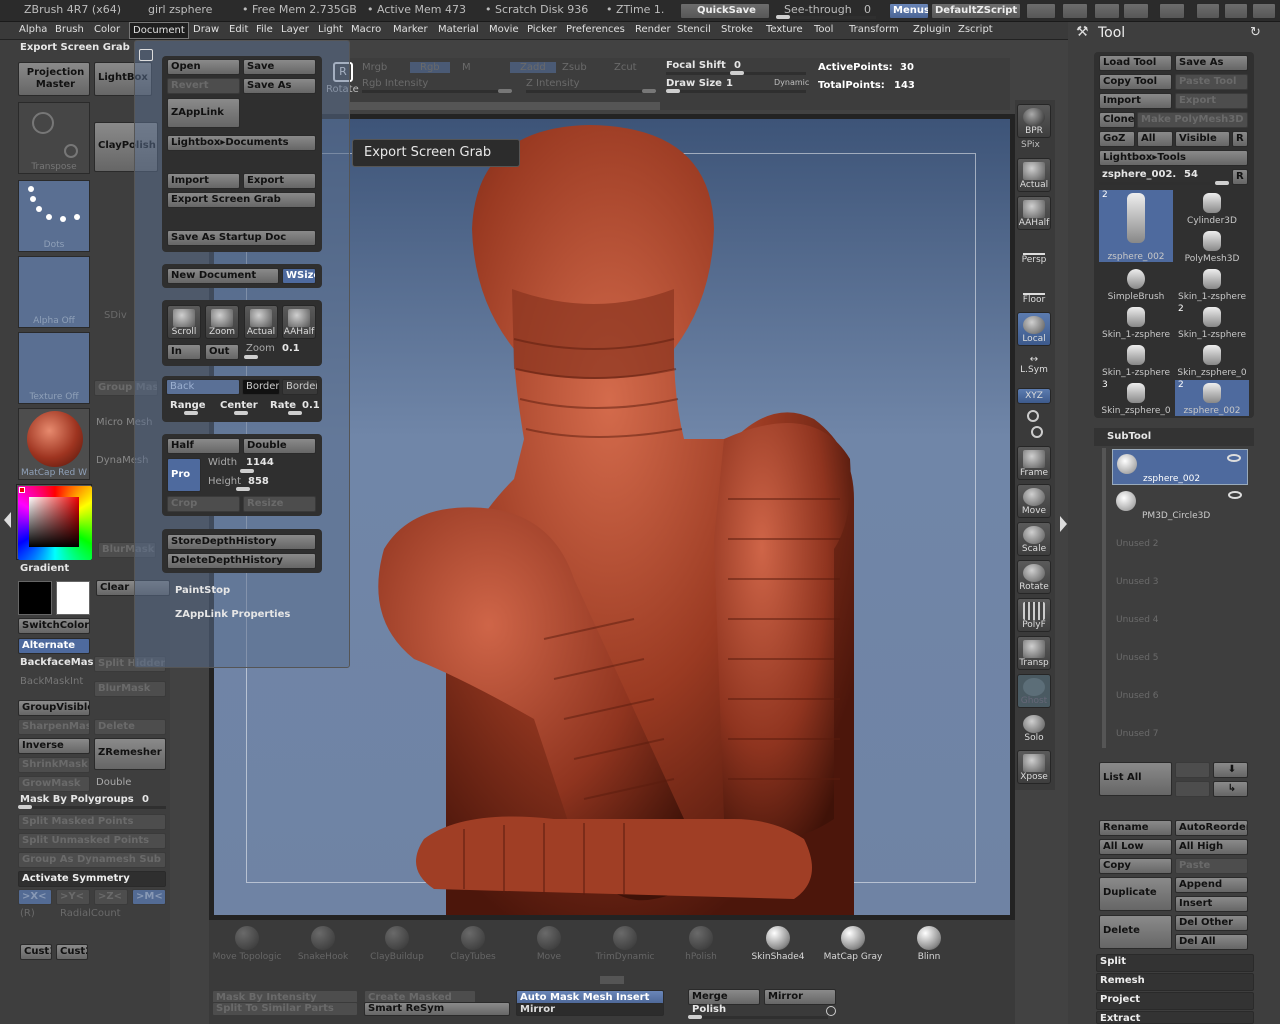  I want to click on subtool-item: Unused 5, so click(1180, 657).